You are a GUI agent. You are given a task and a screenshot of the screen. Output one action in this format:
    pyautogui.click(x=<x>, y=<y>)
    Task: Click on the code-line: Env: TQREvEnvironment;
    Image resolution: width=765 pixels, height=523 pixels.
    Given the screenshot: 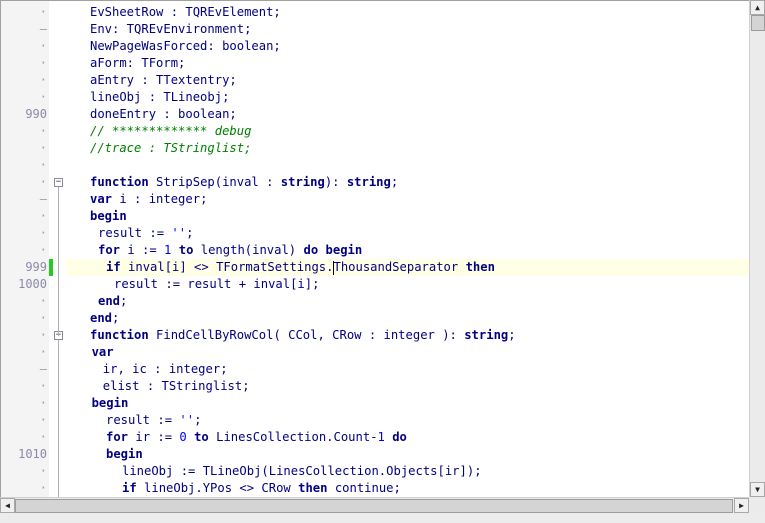 What is the action you would take?
    pyautogui.click(x=407, y=29)
    